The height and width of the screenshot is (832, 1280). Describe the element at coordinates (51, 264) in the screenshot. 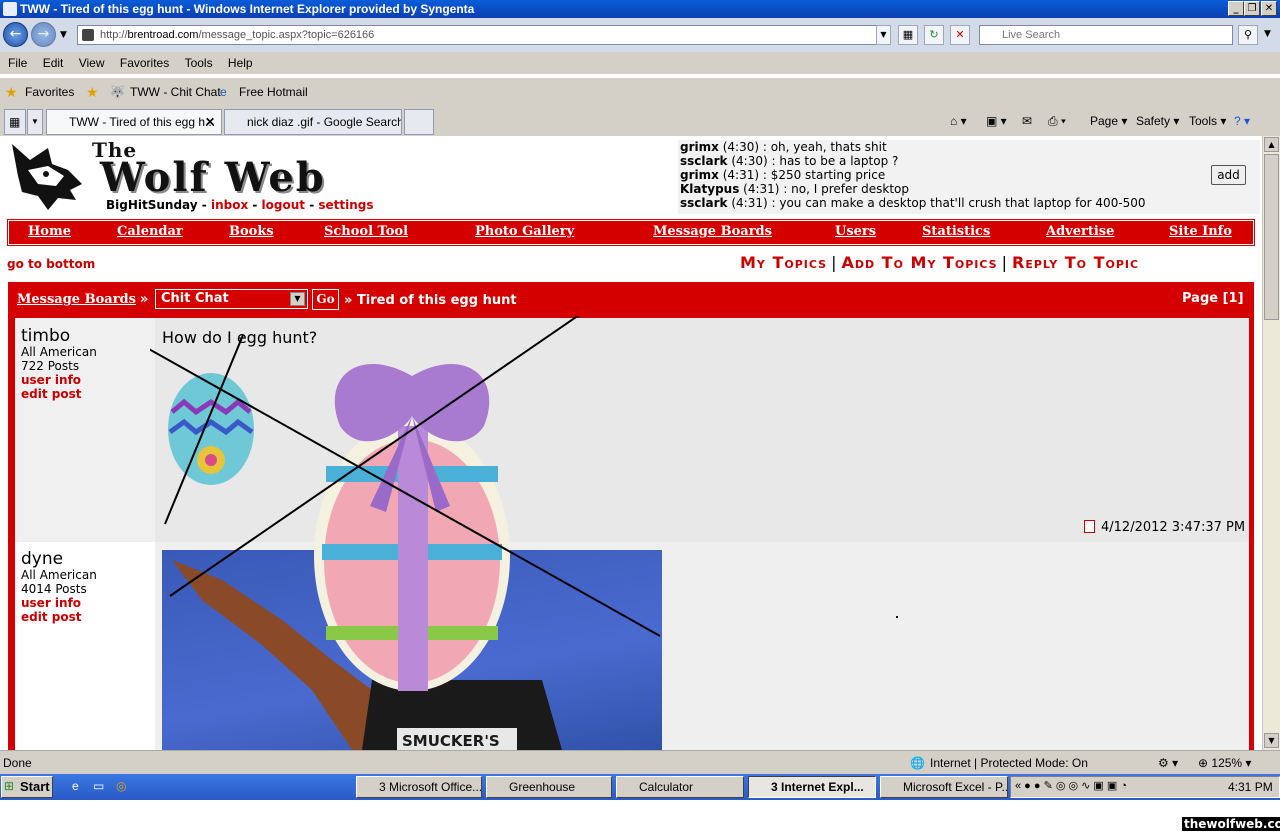

I see `go-to-bottom-link: go to bottom` at that location.